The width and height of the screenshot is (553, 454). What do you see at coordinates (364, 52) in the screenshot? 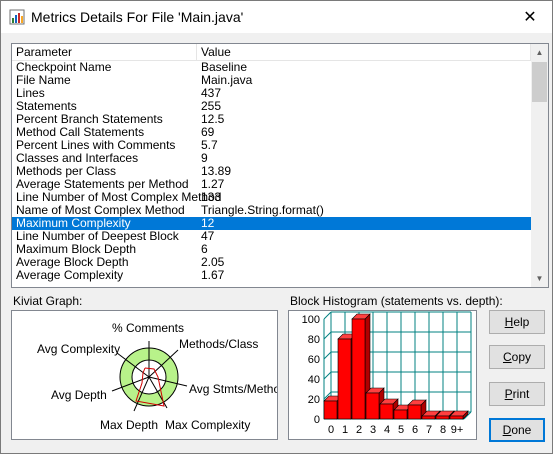
I see `column-header-value: Value` at bounding box center [364, 52].